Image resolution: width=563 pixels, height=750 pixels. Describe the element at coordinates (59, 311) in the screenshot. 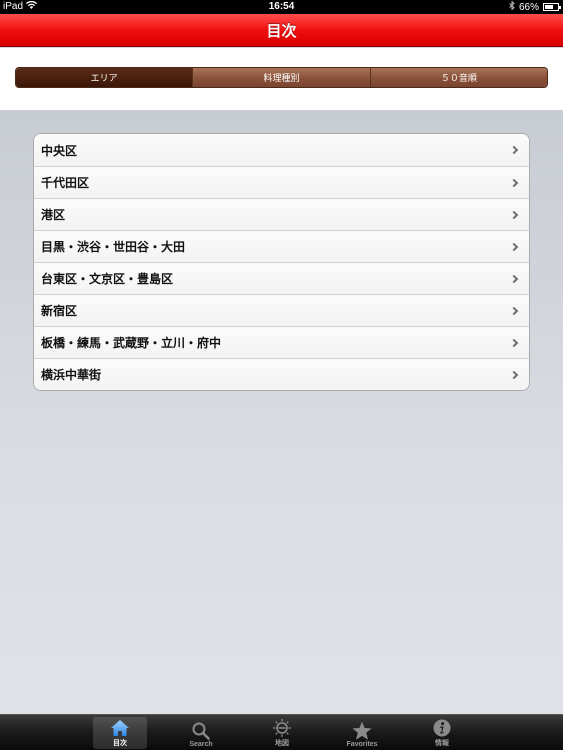

I see `list-item-label: 新宿区` at that location.